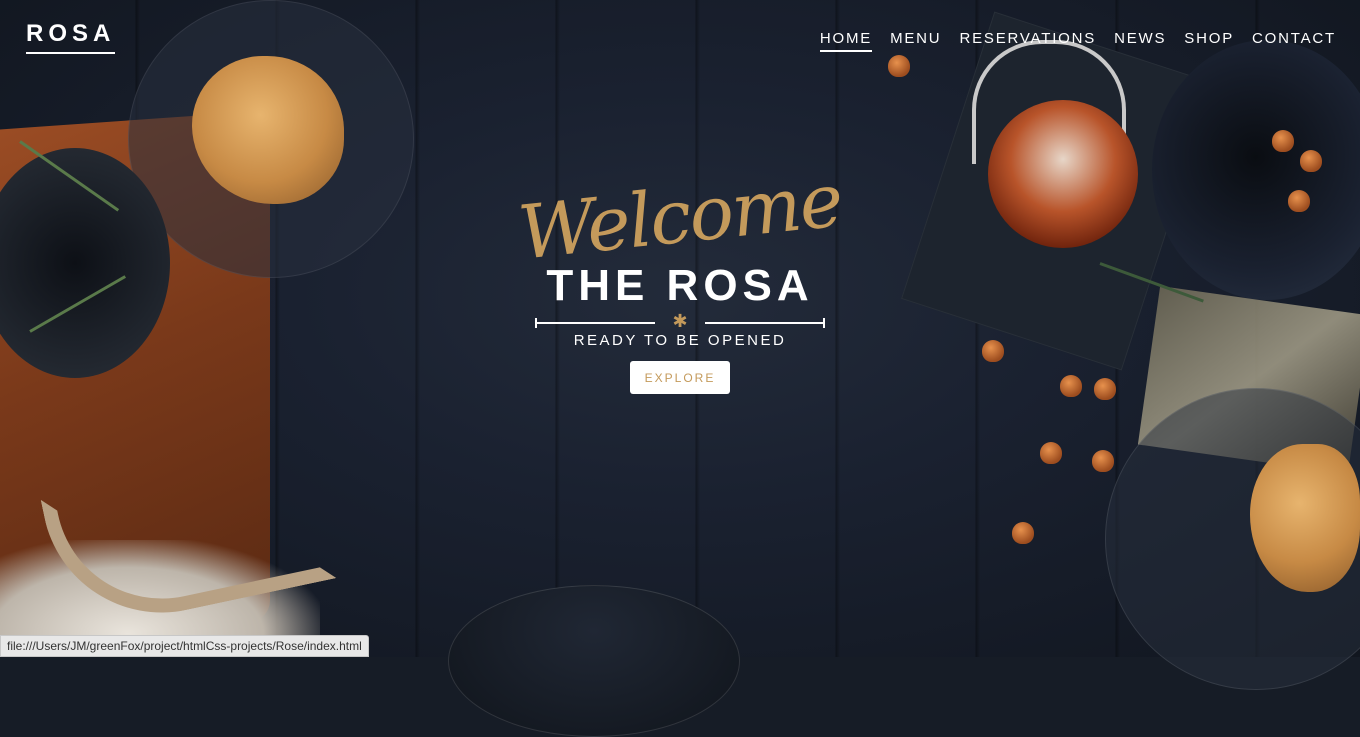 This screenshot has height=737, width=1360. What do you see at coordinates (680, 340) in the screenshot?
I see `hero-tagline: READY TO BE OPENED` at bounding box center [680, 340].